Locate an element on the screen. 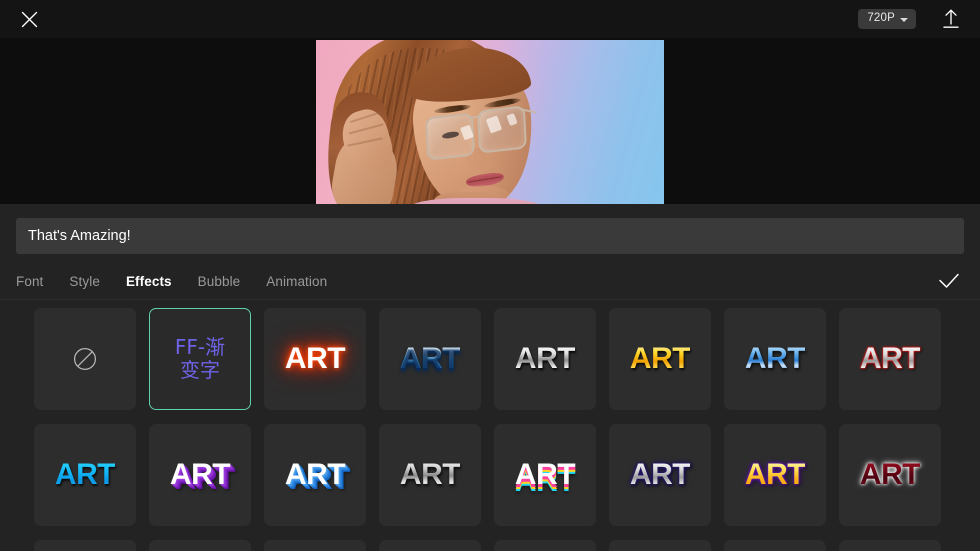 The width and height of the screenshot is (980, 551). chevron-down-icon is located at coordinates (904, 19).